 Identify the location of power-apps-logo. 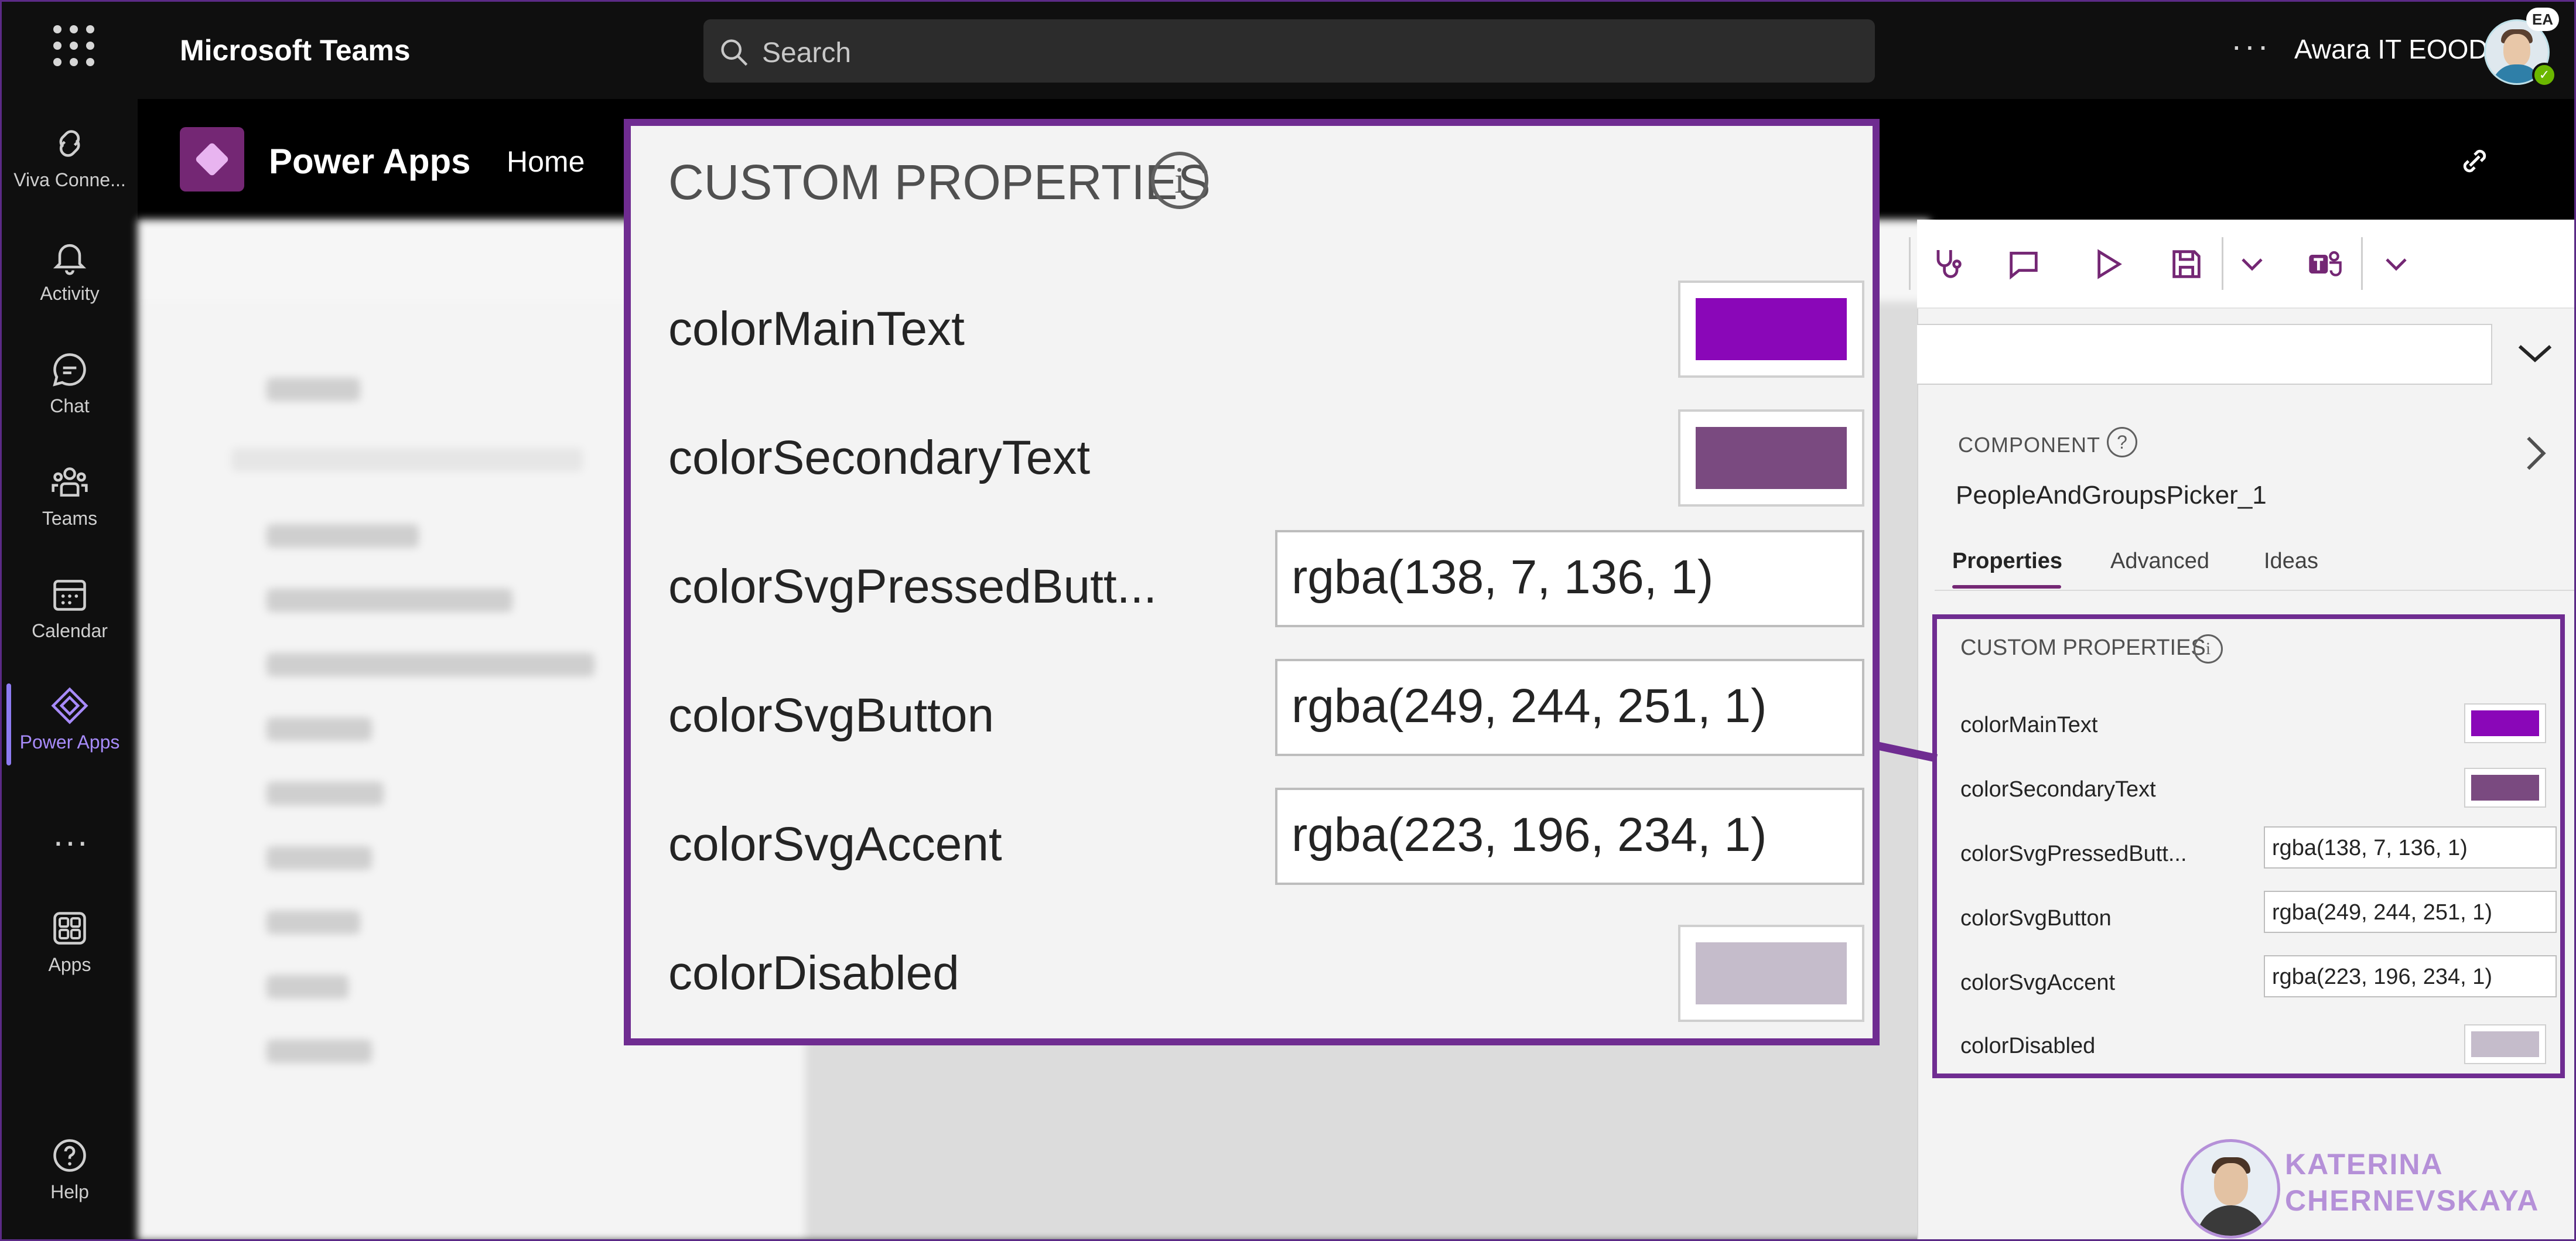
(212, 159).